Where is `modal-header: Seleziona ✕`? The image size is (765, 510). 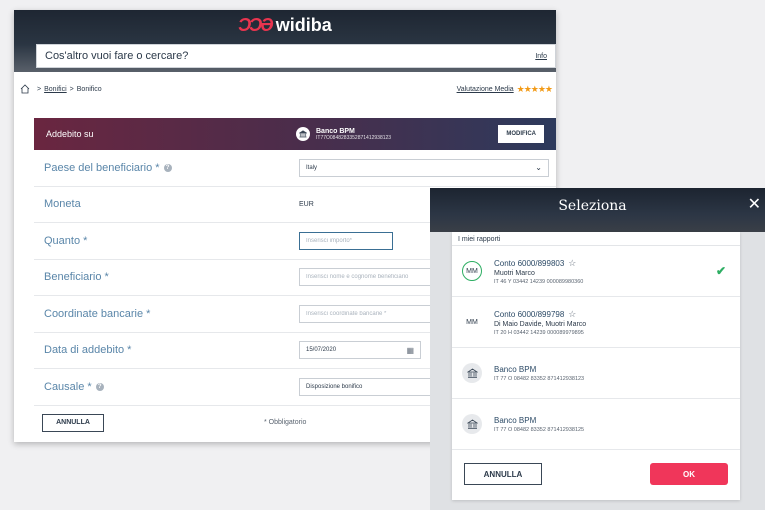 modal-header: Seleziona ✕ is located at coordinates (597, 210).